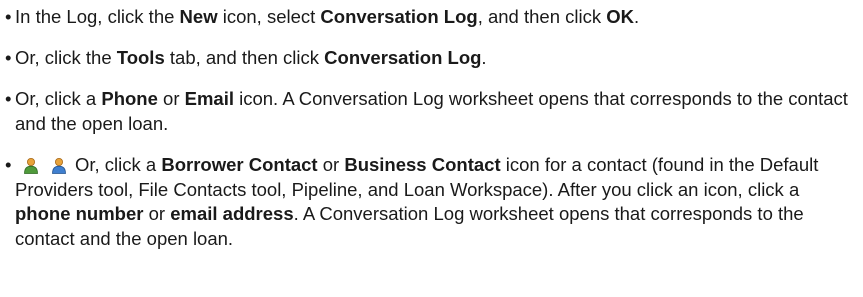 The width and height of the screenshot is (863, 297). Describe the element at coordinates (97, 16) in the screenshot. I see `text-segment: In the Log, click the` at that location.